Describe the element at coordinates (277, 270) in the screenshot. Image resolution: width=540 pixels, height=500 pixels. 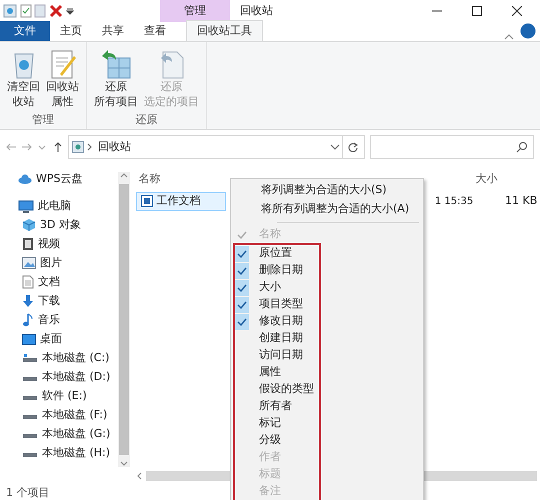
I see `menu-item: 删除日期` at that location.